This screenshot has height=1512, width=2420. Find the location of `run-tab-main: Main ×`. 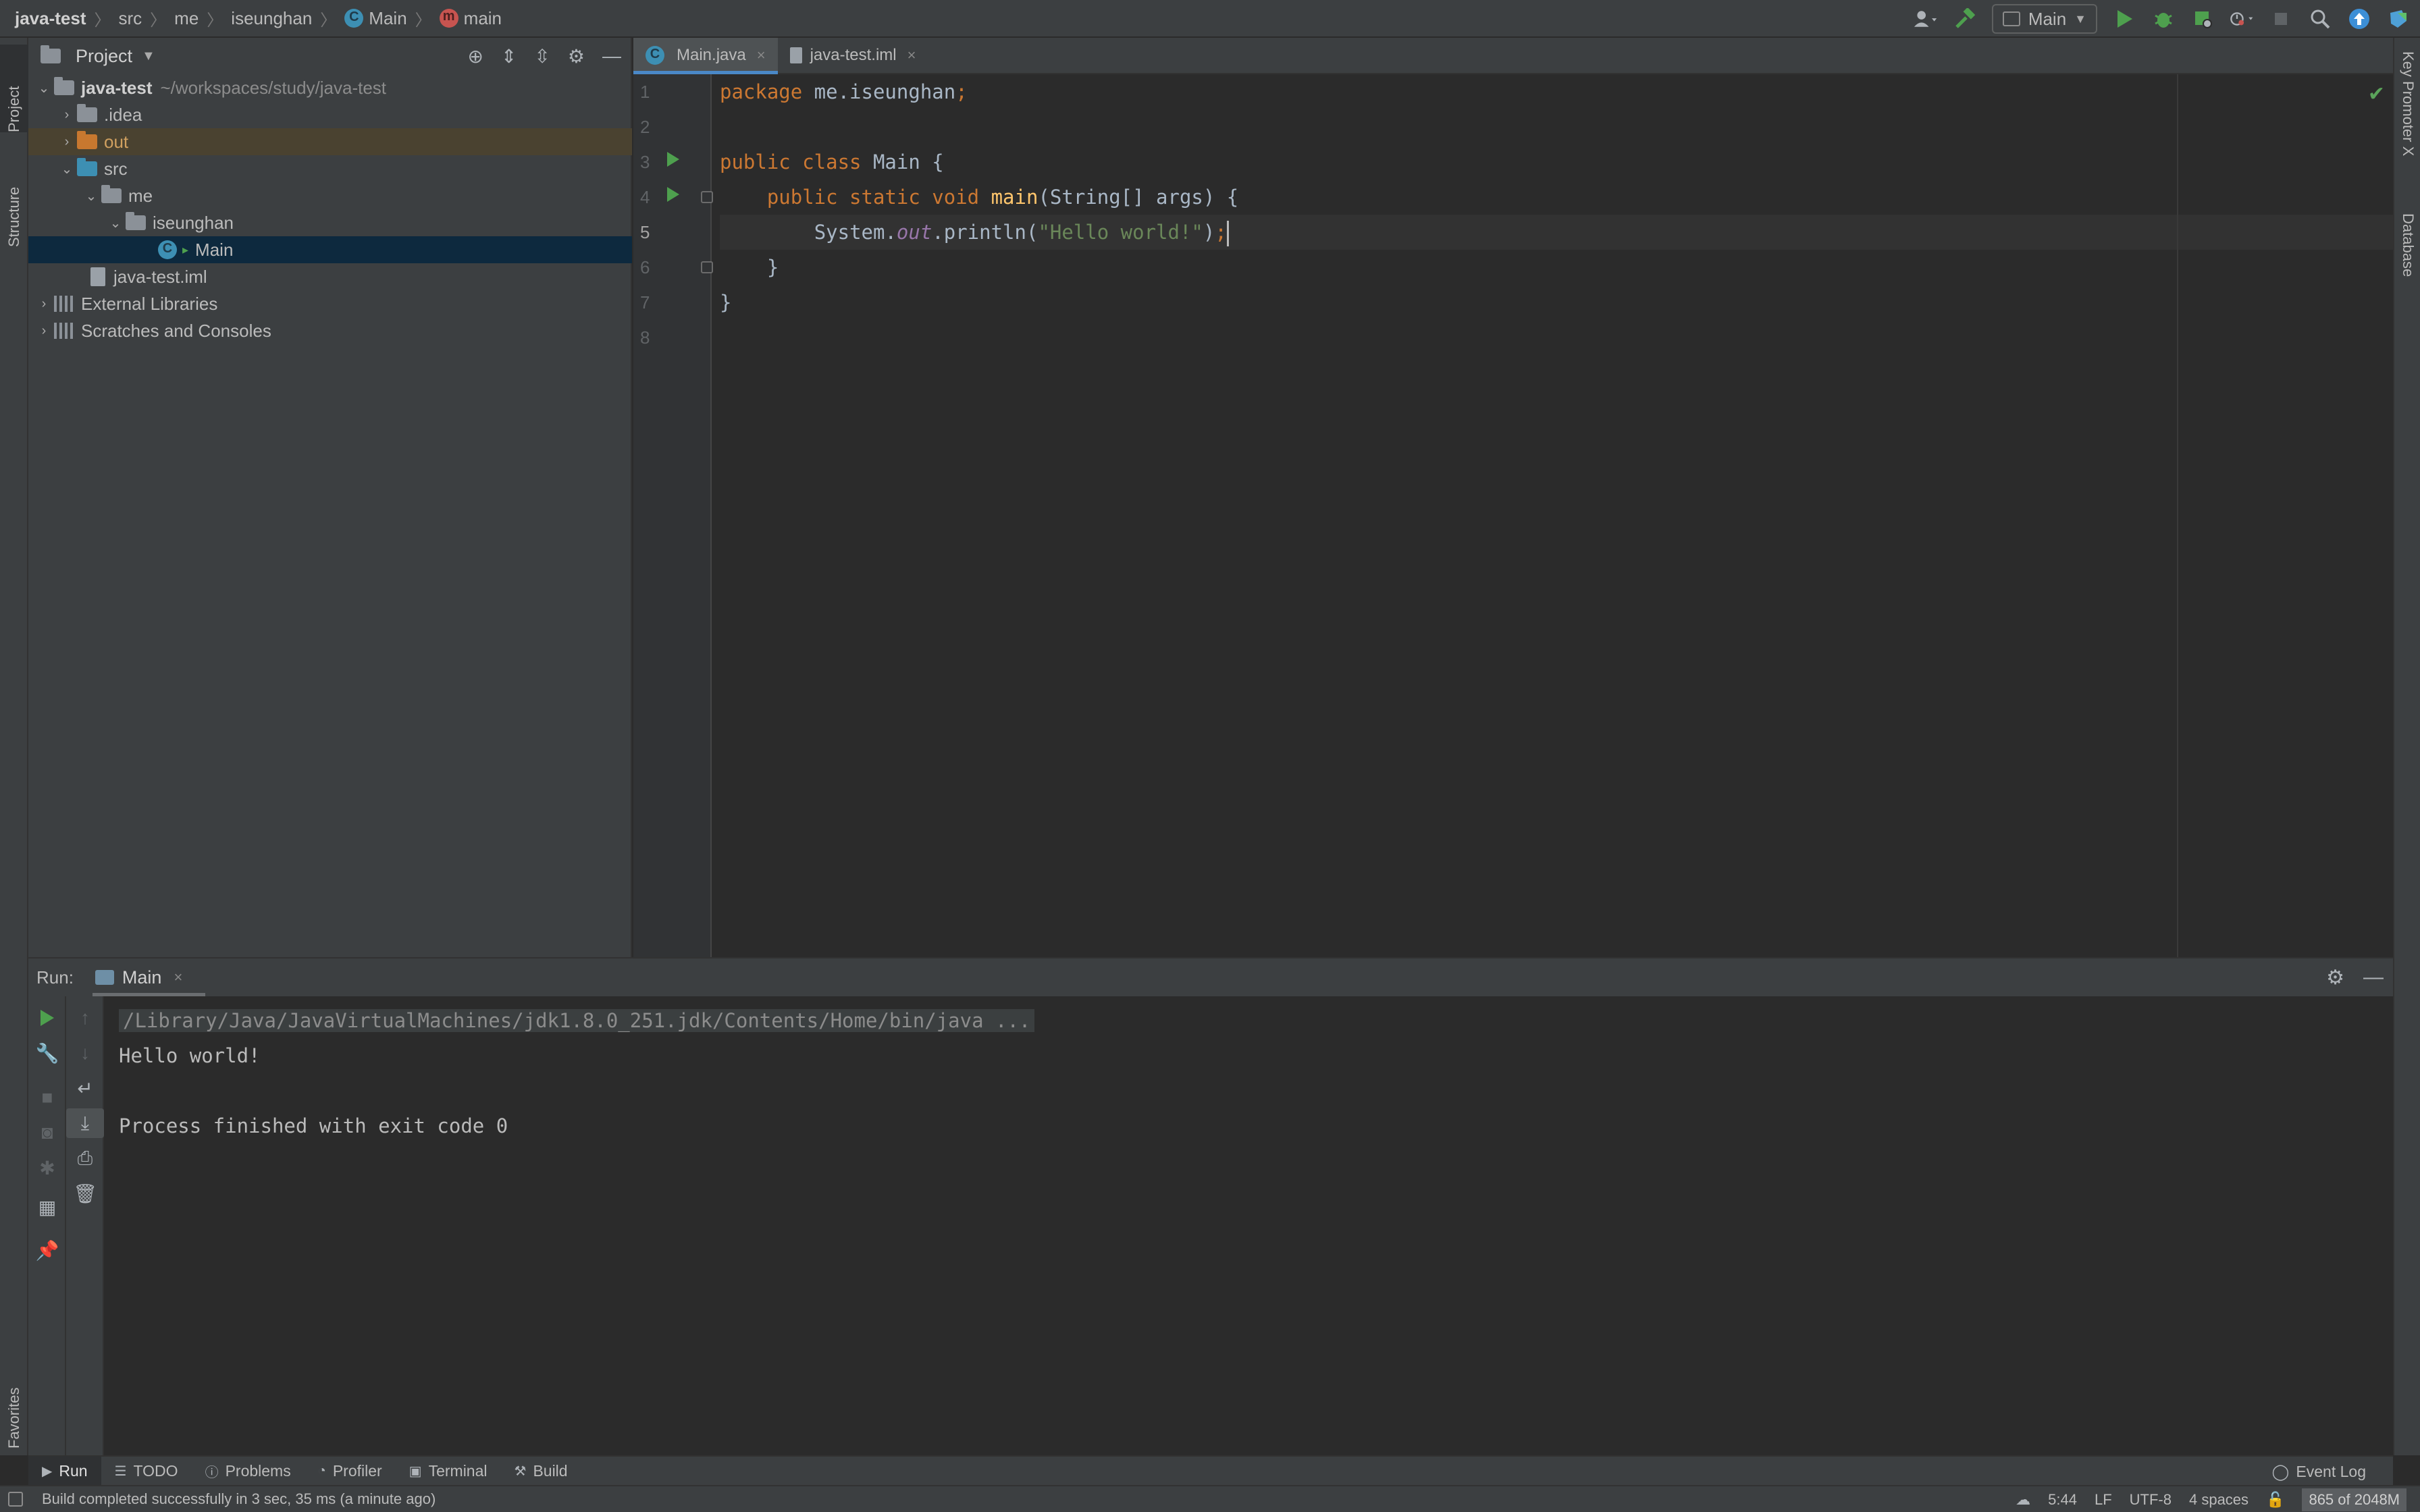

run-tab-main: Main × is located at coordinates (149, 977).